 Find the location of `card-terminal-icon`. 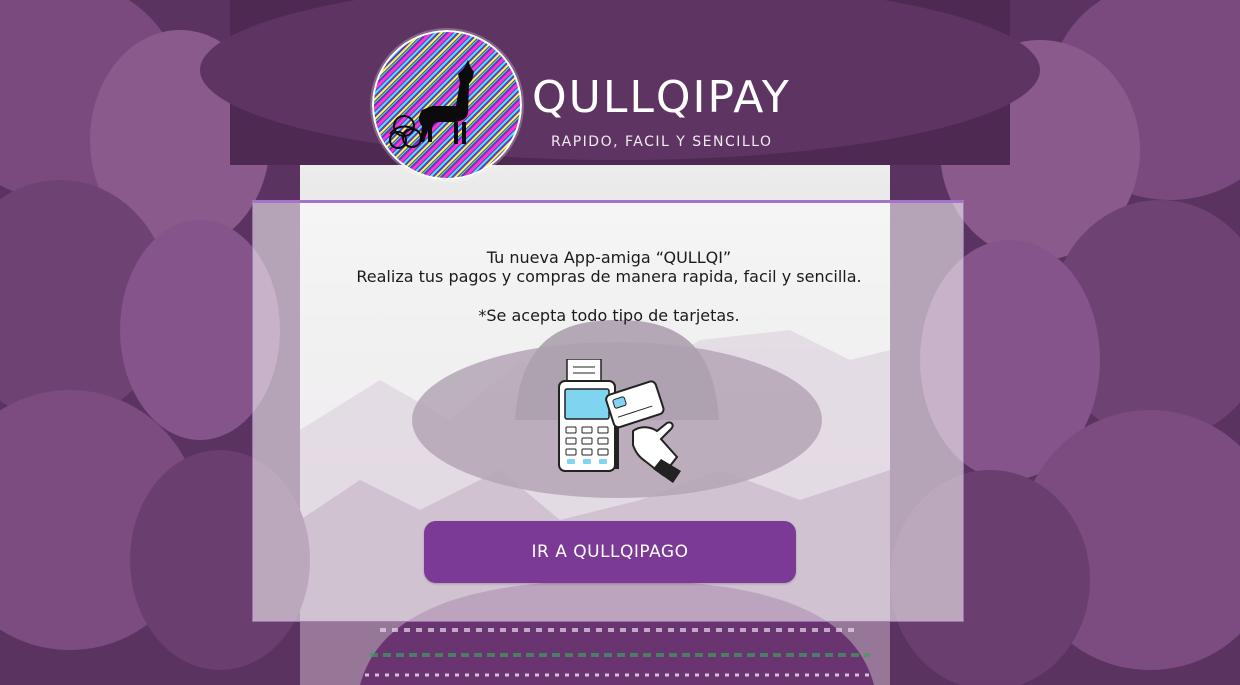

card-terminal-icon is located at coordinates (623, 422).